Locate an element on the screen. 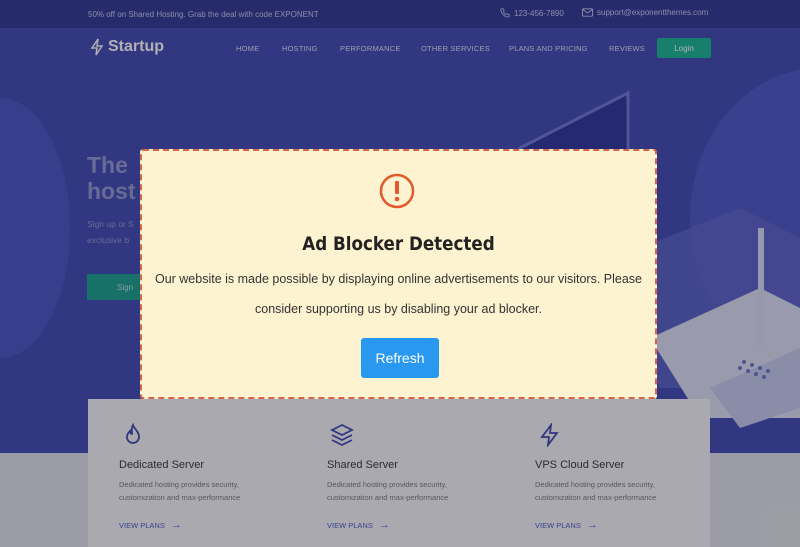 This screenshot has height=547, width=800. exclamation-icon is located at coordinates (397, 191).